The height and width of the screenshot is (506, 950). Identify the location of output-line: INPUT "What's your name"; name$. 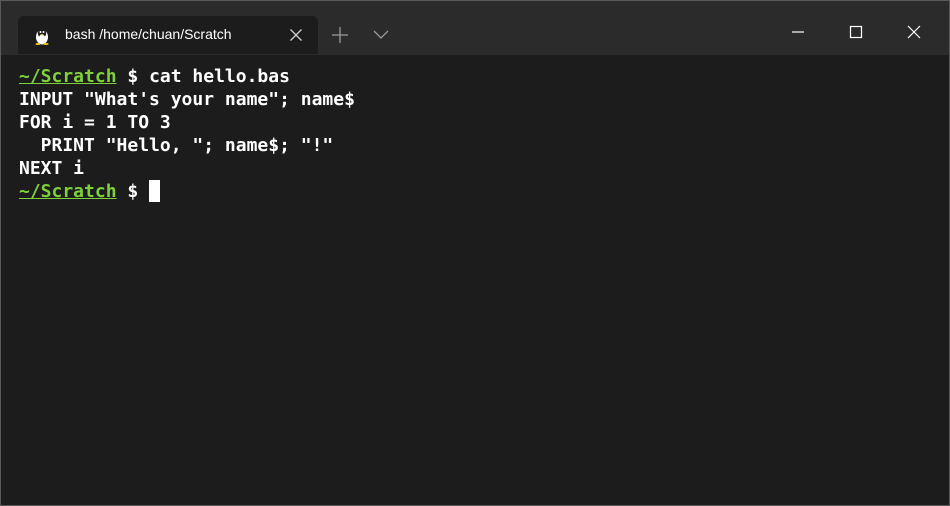
(187, 99).